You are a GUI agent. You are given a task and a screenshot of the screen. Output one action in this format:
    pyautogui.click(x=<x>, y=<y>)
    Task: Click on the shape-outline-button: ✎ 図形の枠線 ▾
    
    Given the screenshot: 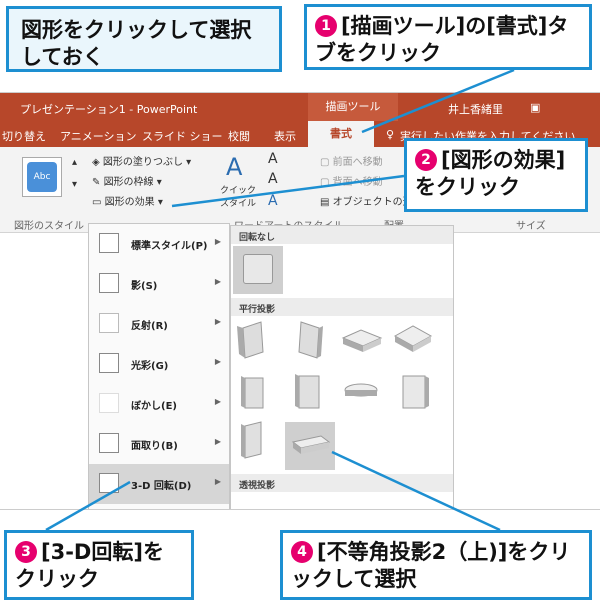 What is the action you would take?
    pyautogui.click(x=127, y=180)
    